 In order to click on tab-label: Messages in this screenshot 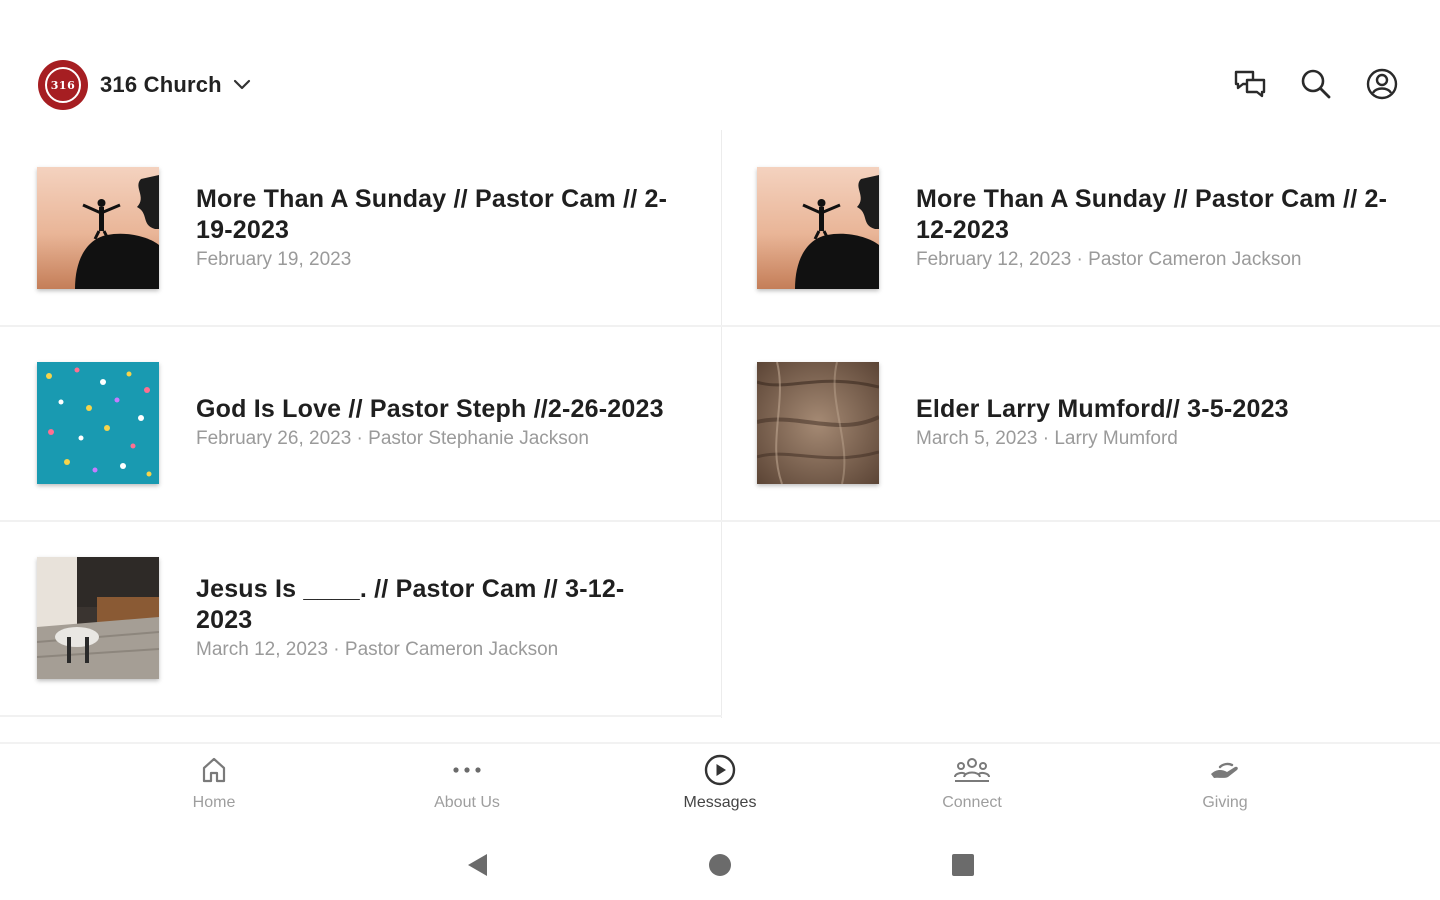, I will do `click(720, 802)`.